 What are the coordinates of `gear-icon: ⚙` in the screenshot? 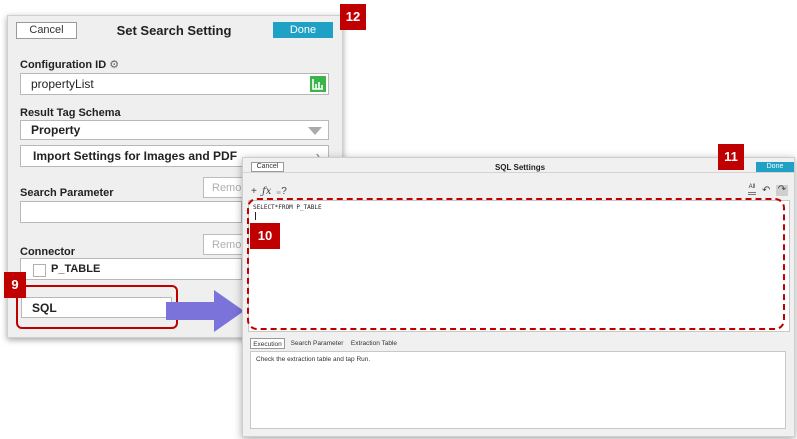 It's located at (114, 65).